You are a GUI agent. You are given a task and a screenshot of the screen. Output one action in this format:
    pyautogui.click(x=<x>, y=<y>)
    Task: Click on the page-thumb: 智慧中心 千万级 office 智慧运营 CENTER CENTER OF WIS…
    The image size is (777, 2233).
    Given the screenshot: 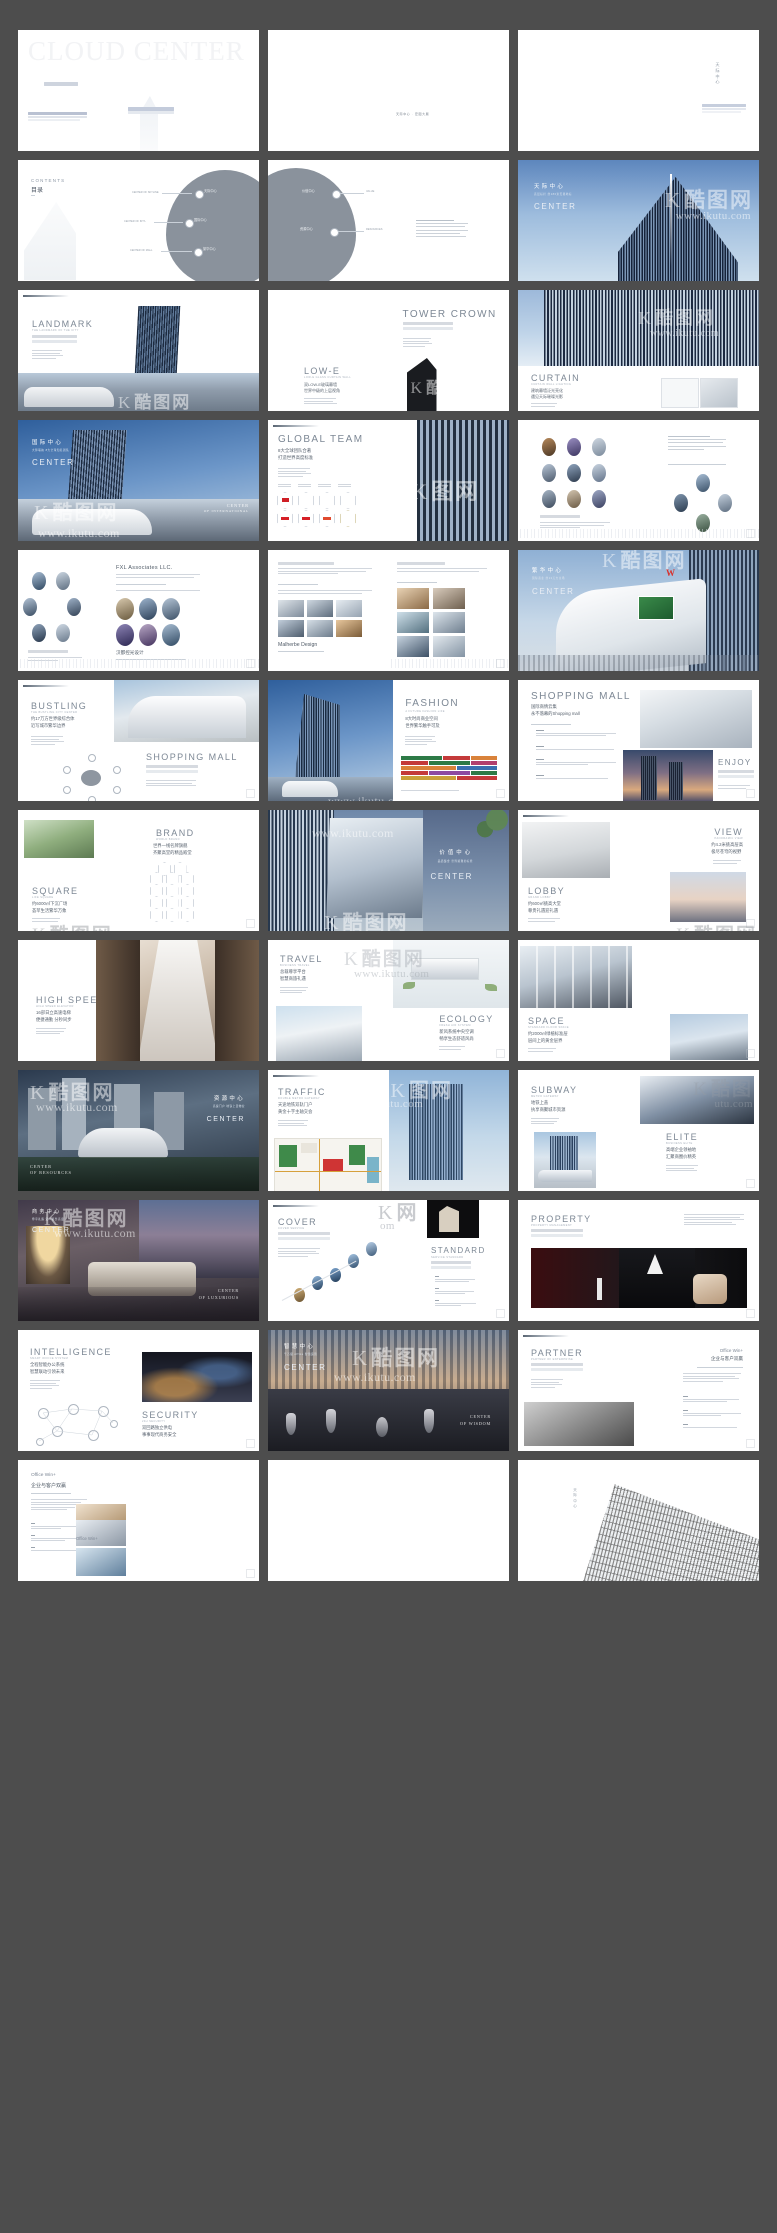 What is the action you would take?
    pyautogui.click(x=388, y=1390)
    